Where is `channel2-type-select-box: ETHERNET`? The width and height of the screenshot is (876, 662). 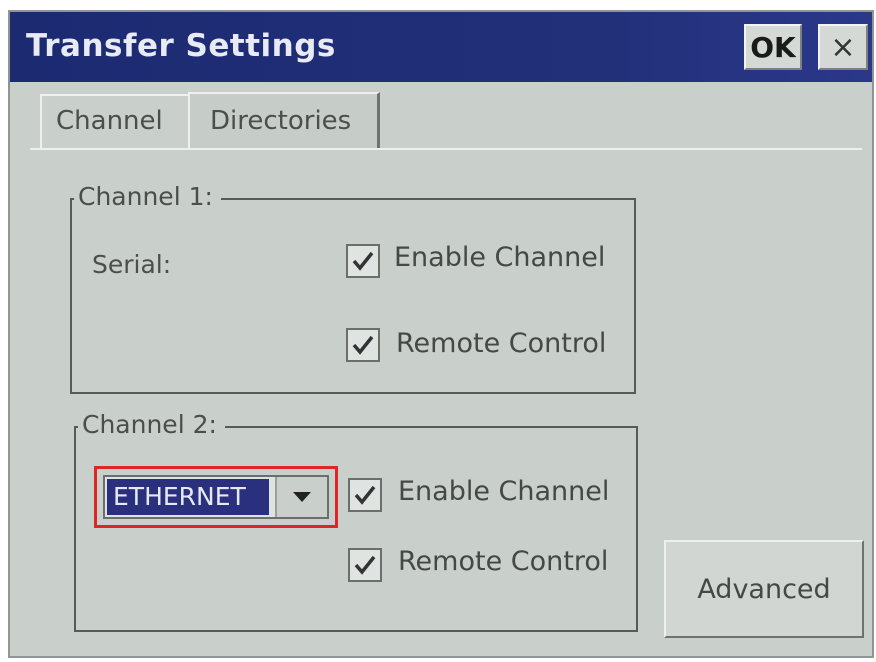
channel2-type-select-box: ETHERNET is located at coordinates (216, 497).